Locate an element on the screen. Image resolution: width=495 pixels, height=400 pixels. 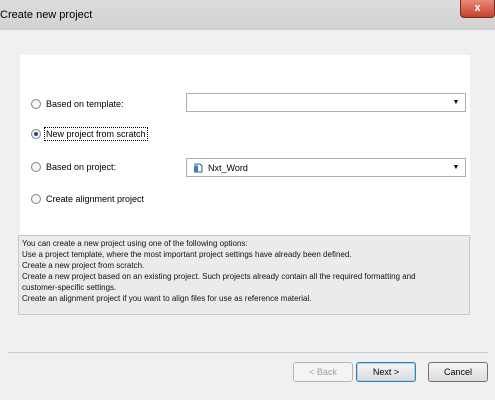
radio-based-on-project: Based on project: is located at coordinates (73, 167).